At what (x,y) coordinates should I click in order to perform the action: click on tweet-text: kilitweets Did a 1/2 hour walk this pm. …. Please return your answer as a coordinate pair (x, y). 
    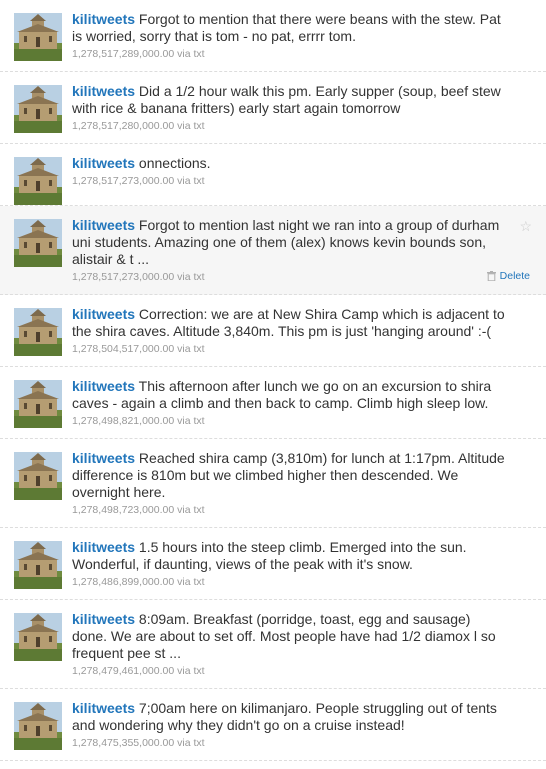
    Looking at the image, I should click on (289, 99).